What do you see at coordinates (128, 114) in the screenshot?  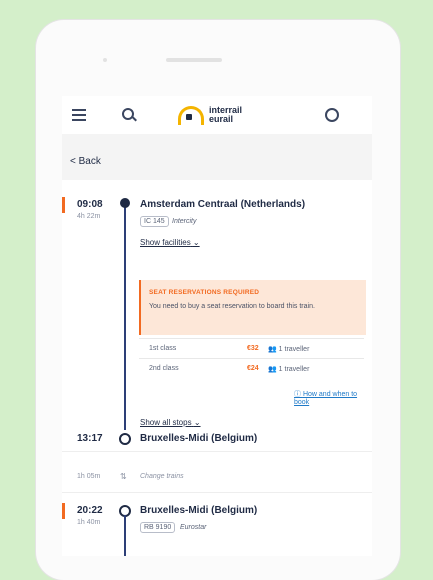 I see `search-icon` at bounding box center [128, 114].